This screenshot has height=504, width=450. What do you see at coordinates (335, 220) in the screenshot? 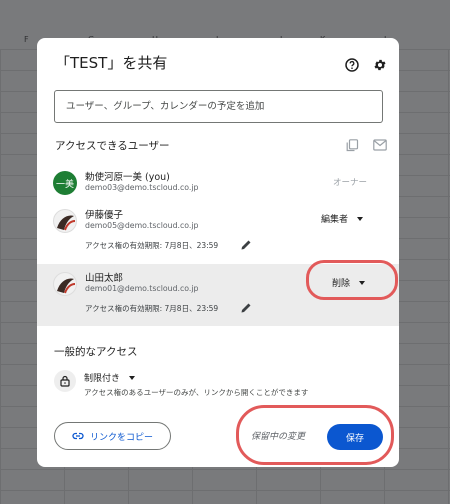
I see `role-label: 編集者` at bounding box center [335, 220].